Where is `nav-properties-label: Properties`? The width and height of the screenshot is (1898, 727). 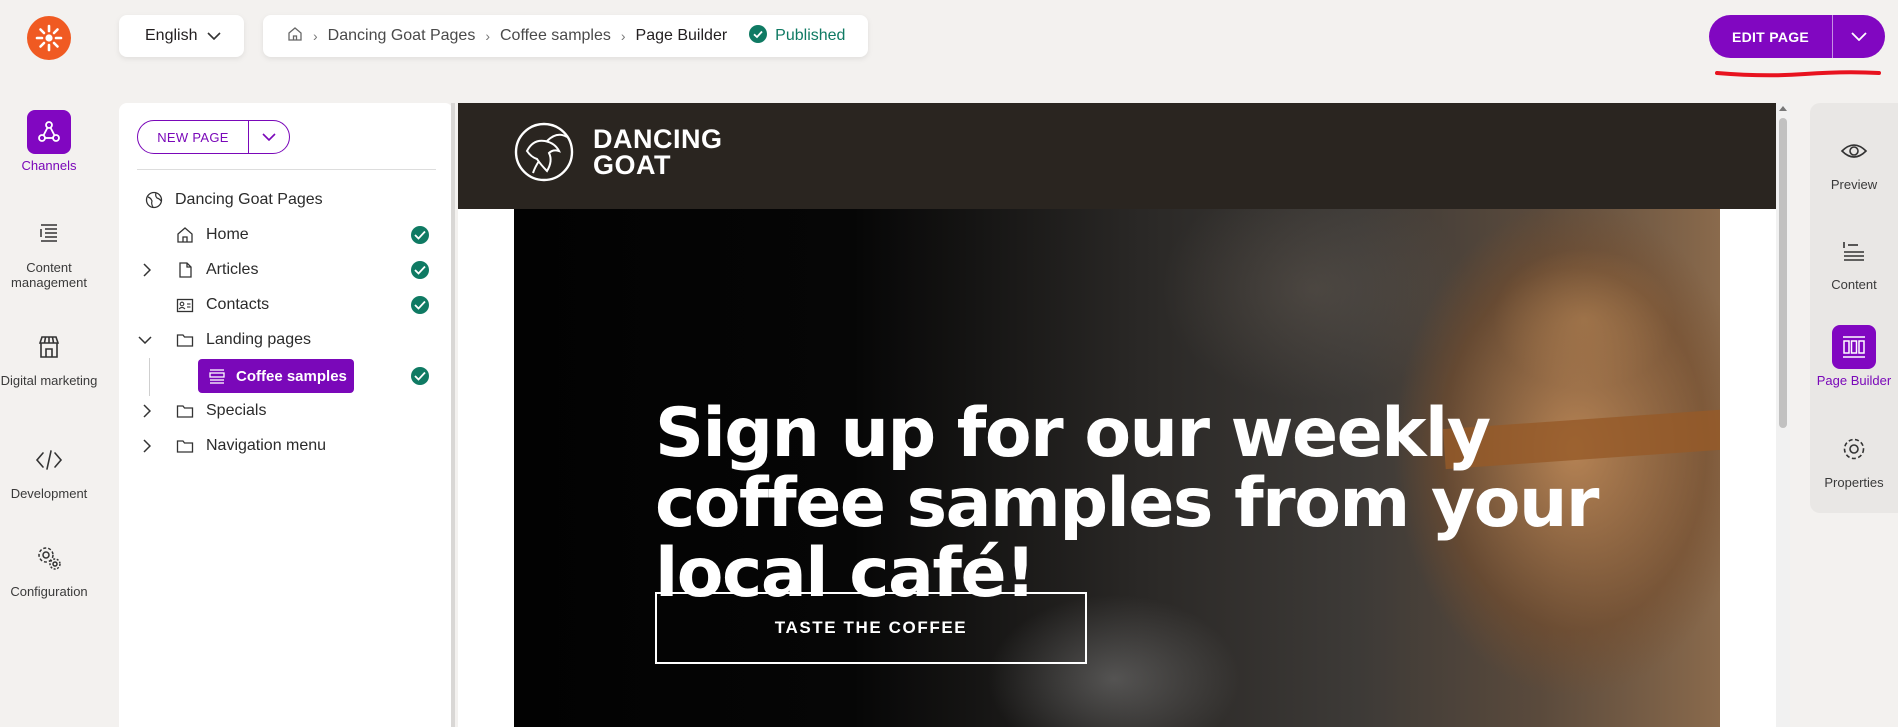
nav-properties-label: Properties is located at coordinates (1854, 482).